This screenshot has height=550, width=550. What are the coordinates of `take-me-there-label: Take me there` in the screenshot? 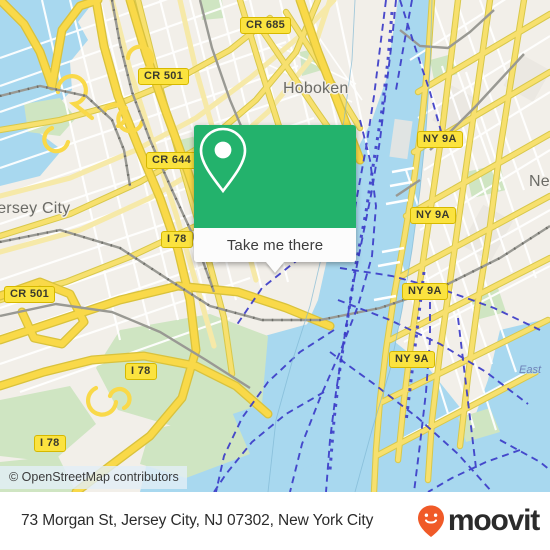 It's located at (275, 245).